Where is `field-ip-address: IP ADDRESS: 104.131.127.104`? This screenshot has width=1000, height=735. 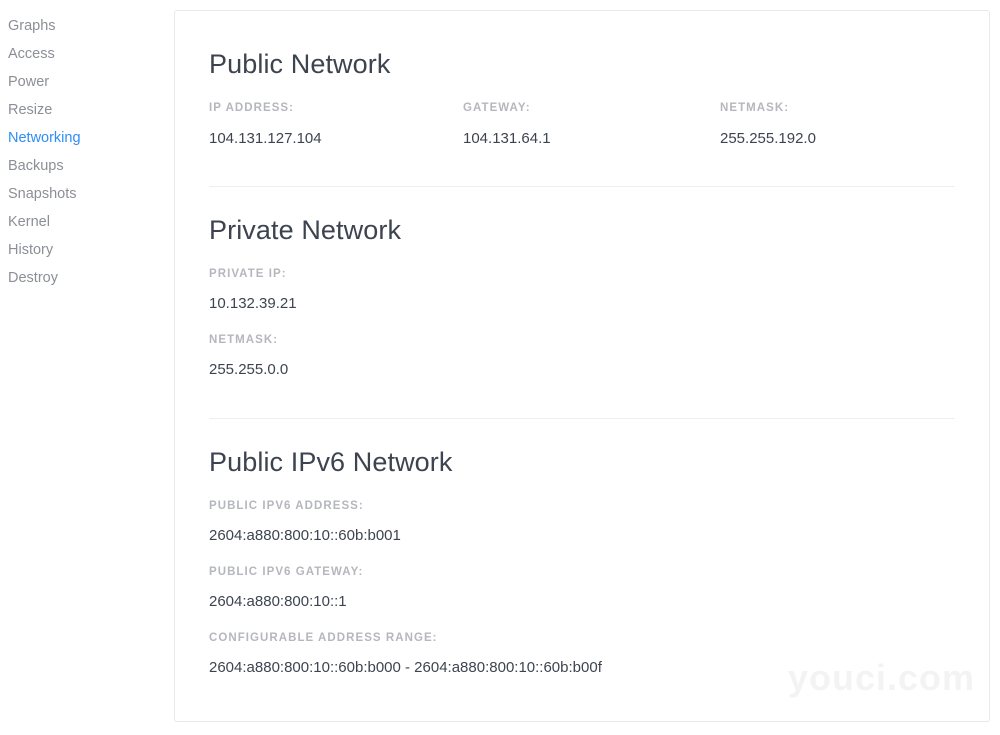 field-ip-address: IP ADDRESS: 104.131.127.104 is located at coordinates (265, 124).